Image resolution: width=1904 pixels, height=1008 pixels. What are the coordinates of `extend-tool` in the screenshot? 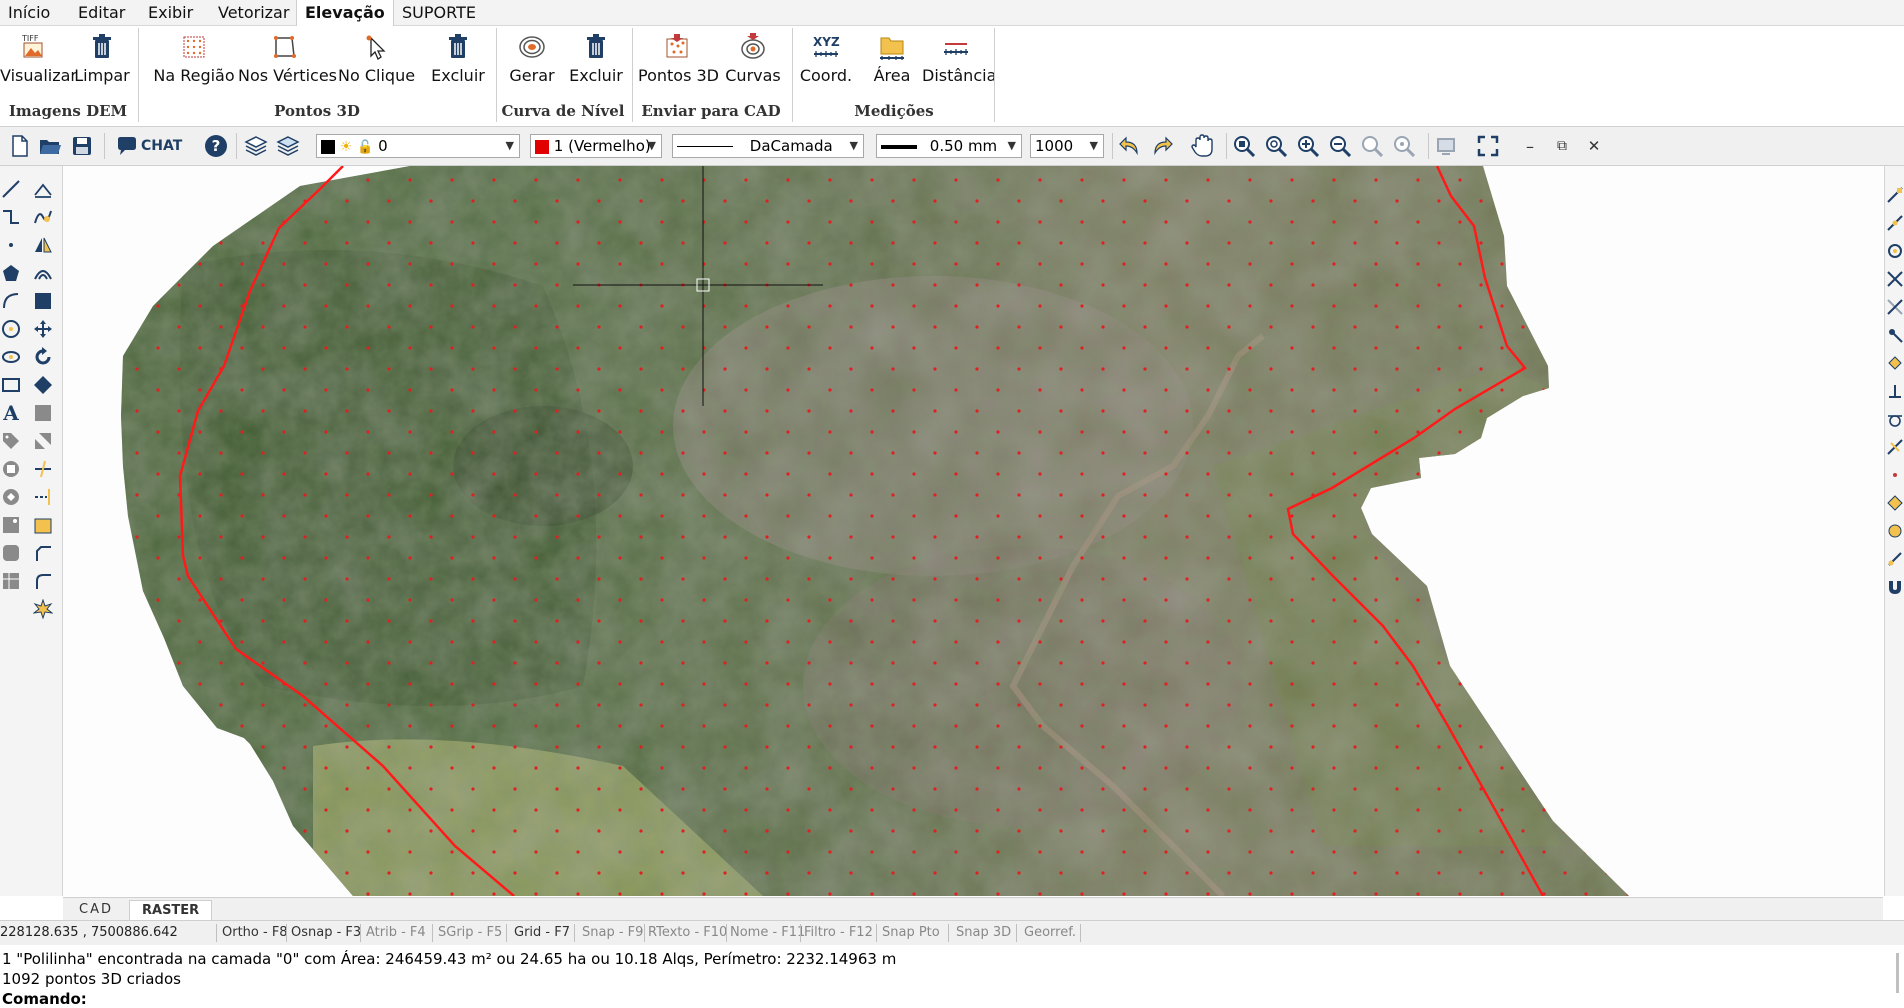 It's located at (43, 497).